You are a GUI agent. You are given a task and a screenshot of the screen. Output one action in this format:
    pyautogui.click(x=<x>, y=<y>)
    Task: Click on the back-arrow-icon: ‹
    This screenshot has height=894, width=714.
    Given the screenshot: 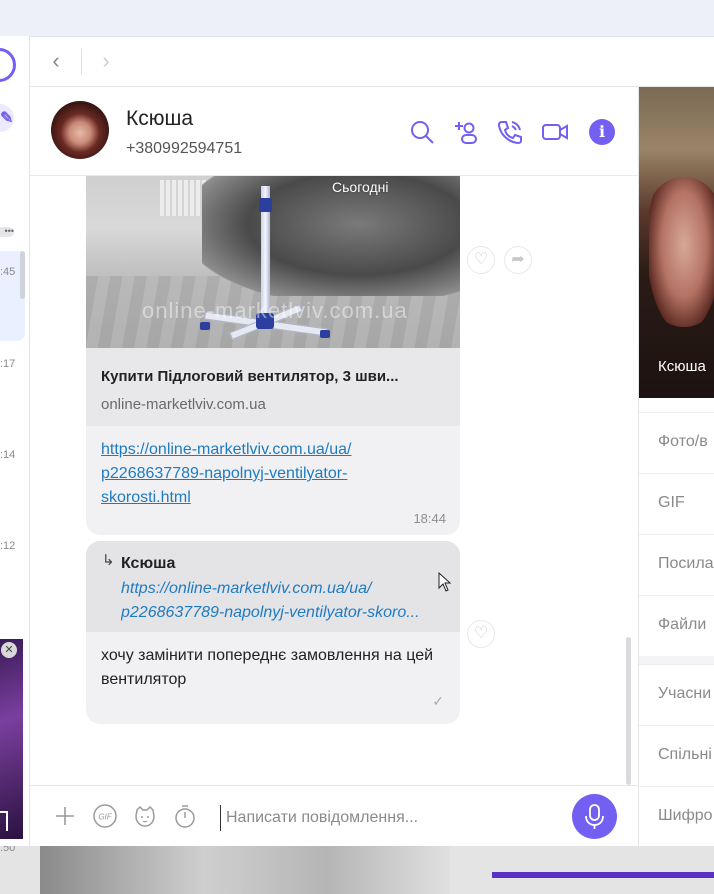 What is the action you would take?
    pyautogui.click(x=56, y=61)
    